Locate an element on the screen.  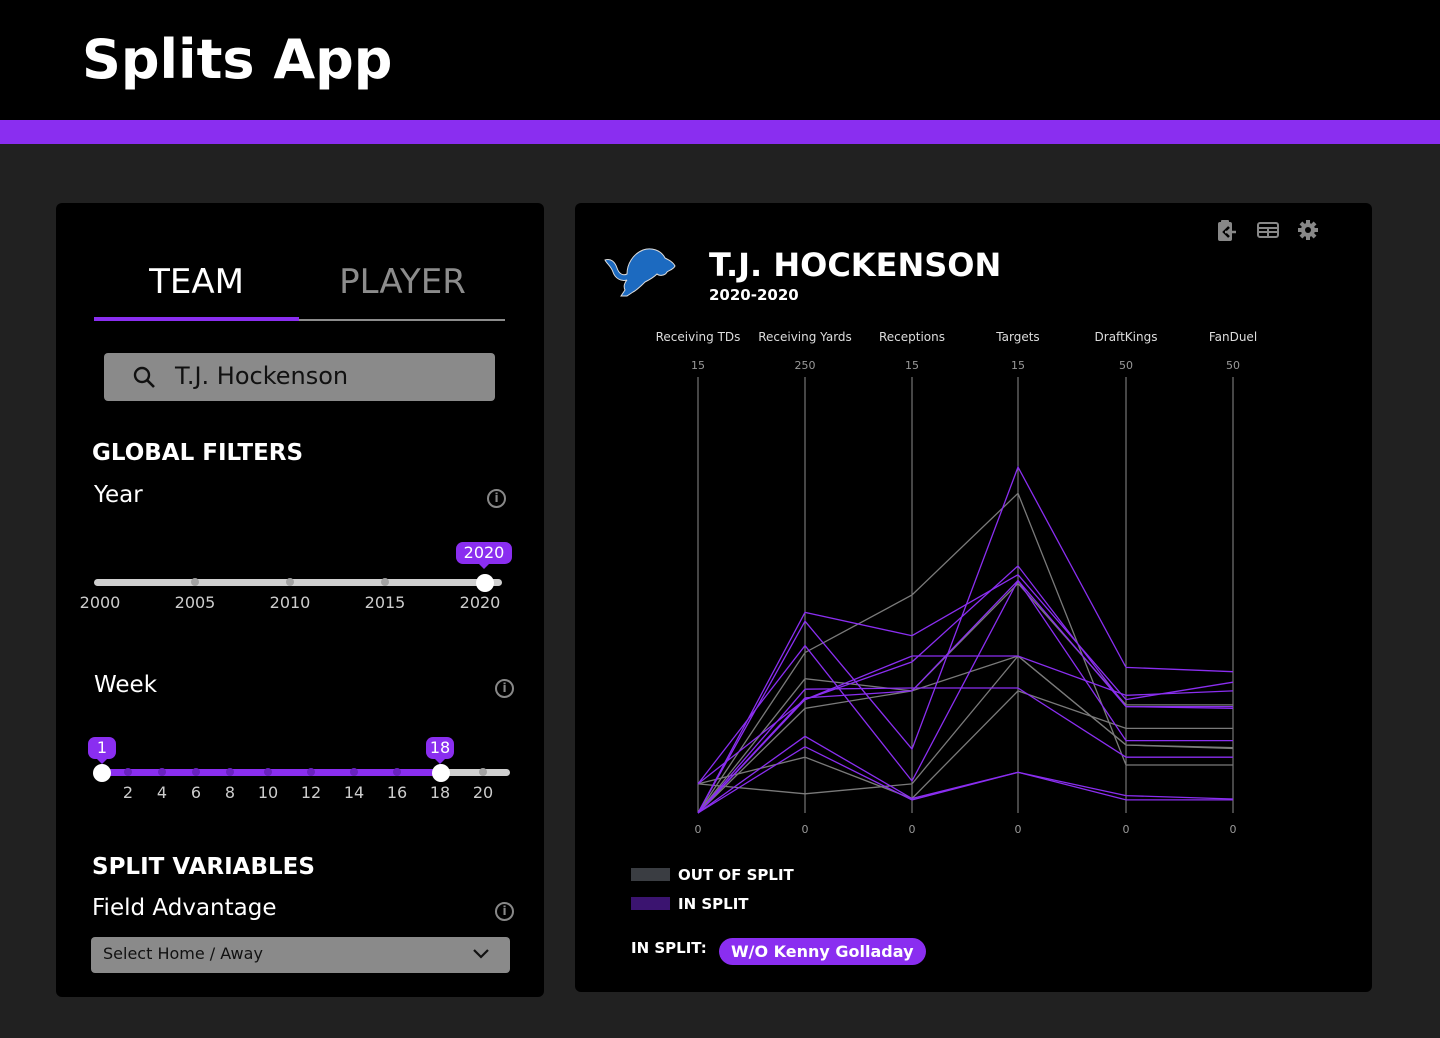
legend-label-out: OUT OF SPLIT is located at coordinates (736, 875).